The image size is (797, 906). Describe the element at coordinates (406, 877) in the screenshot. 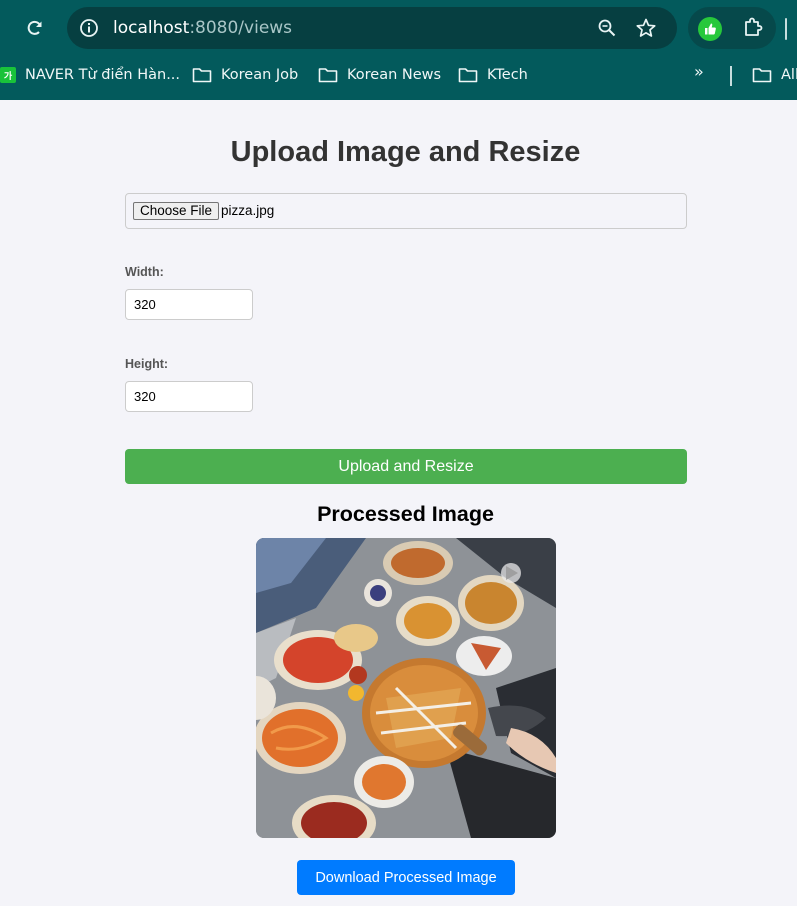

I see `download-processed-image-button: Download Processed Image` at that location.